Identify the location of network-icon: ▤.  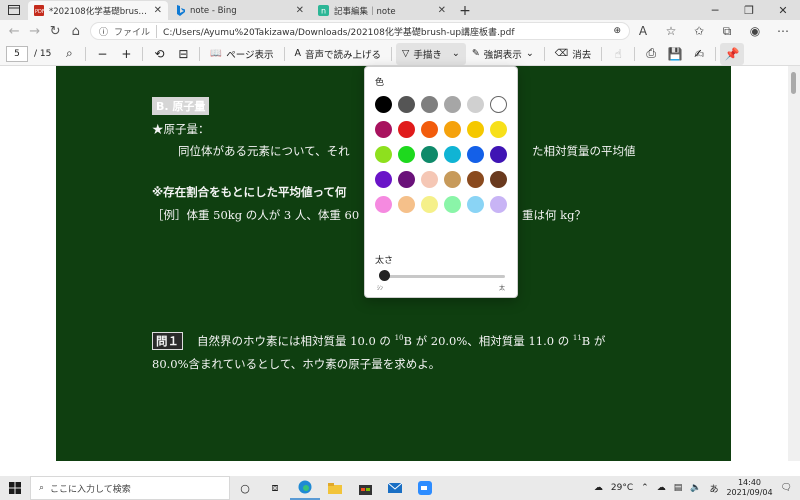
(678, 488).